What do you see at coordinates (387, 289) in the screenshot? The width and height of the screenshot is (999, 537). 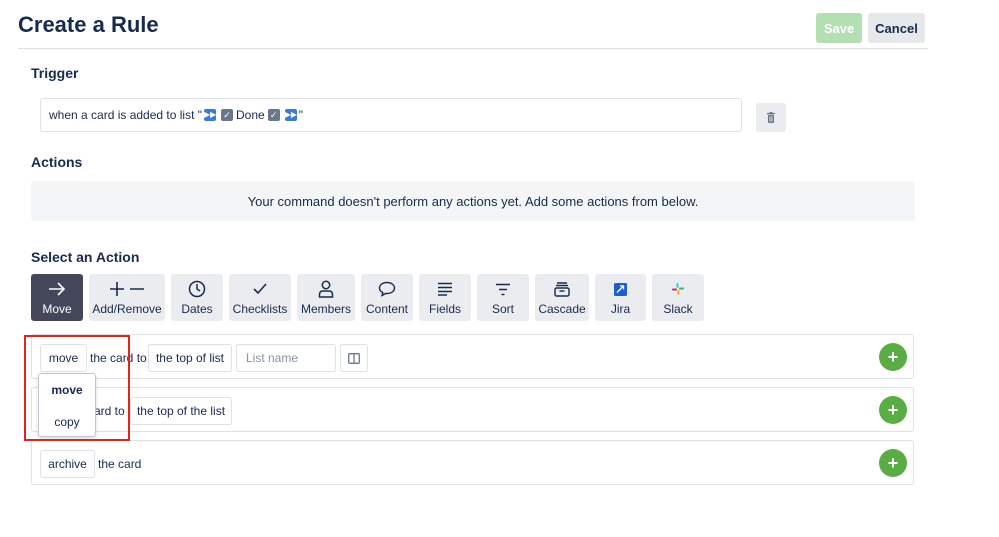 I see `speech-bubble-icon` at bounding box center [387, 289].